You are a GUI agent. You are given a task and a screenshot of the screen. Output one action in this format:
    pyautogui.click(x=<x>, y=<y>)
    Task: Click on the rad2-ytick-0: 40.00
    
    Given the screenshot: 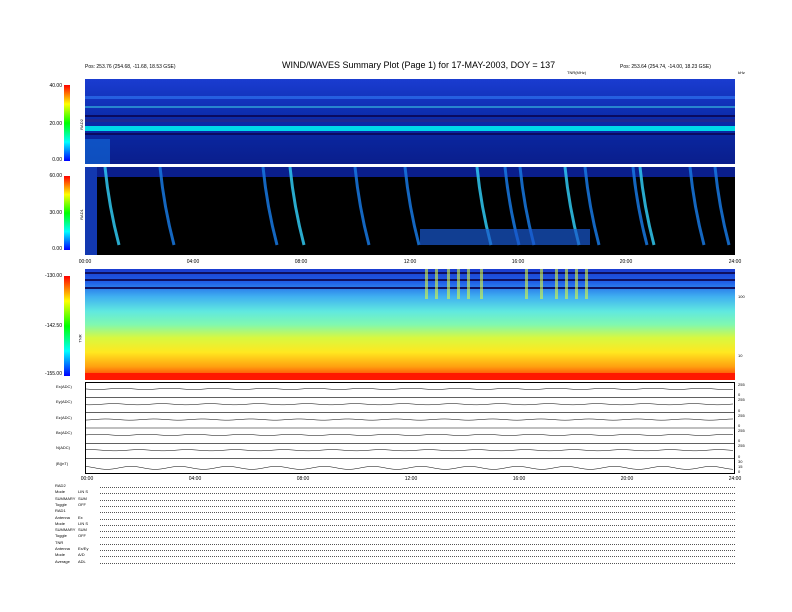 What is the action you would take?
    pyautogui.click(x=55, y=86)
    